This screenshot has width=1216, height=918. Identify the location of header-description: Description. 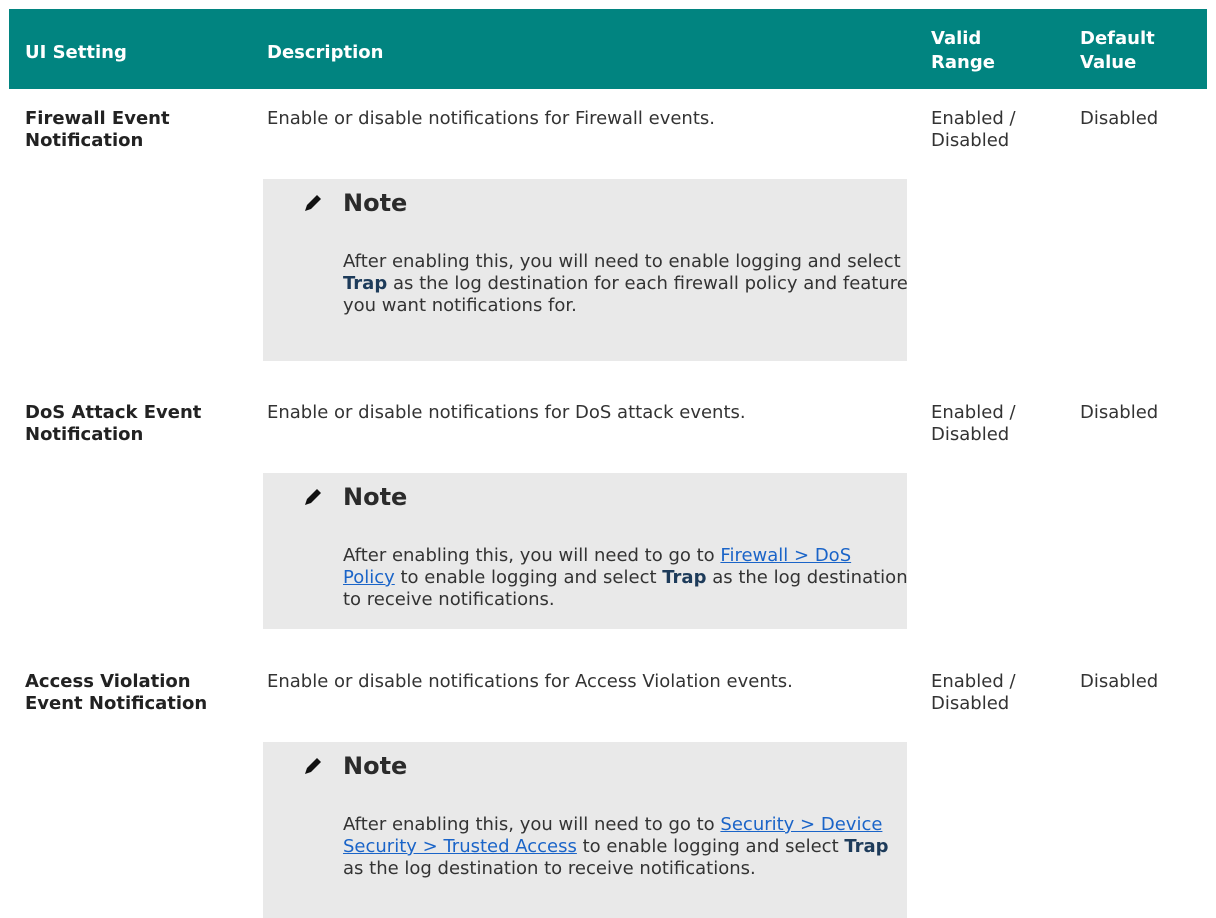
(325, 52).